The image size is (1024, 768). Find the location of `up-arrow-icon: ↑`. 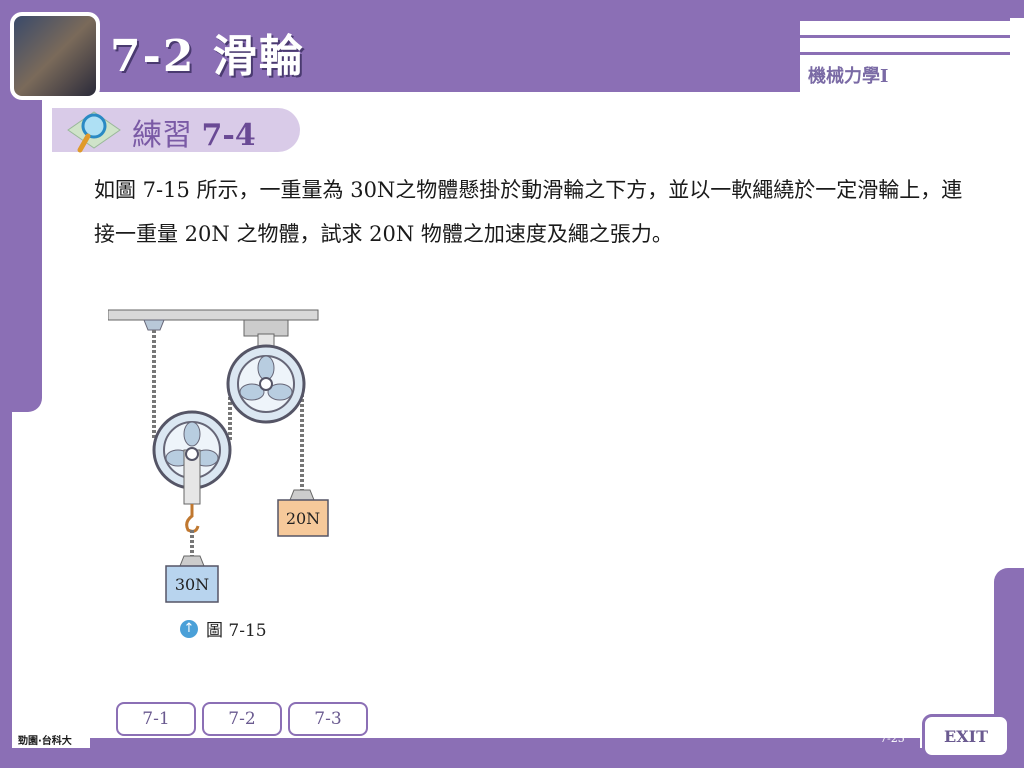

up-arrow-icon: ↑ is located at coordinates (189, 628).